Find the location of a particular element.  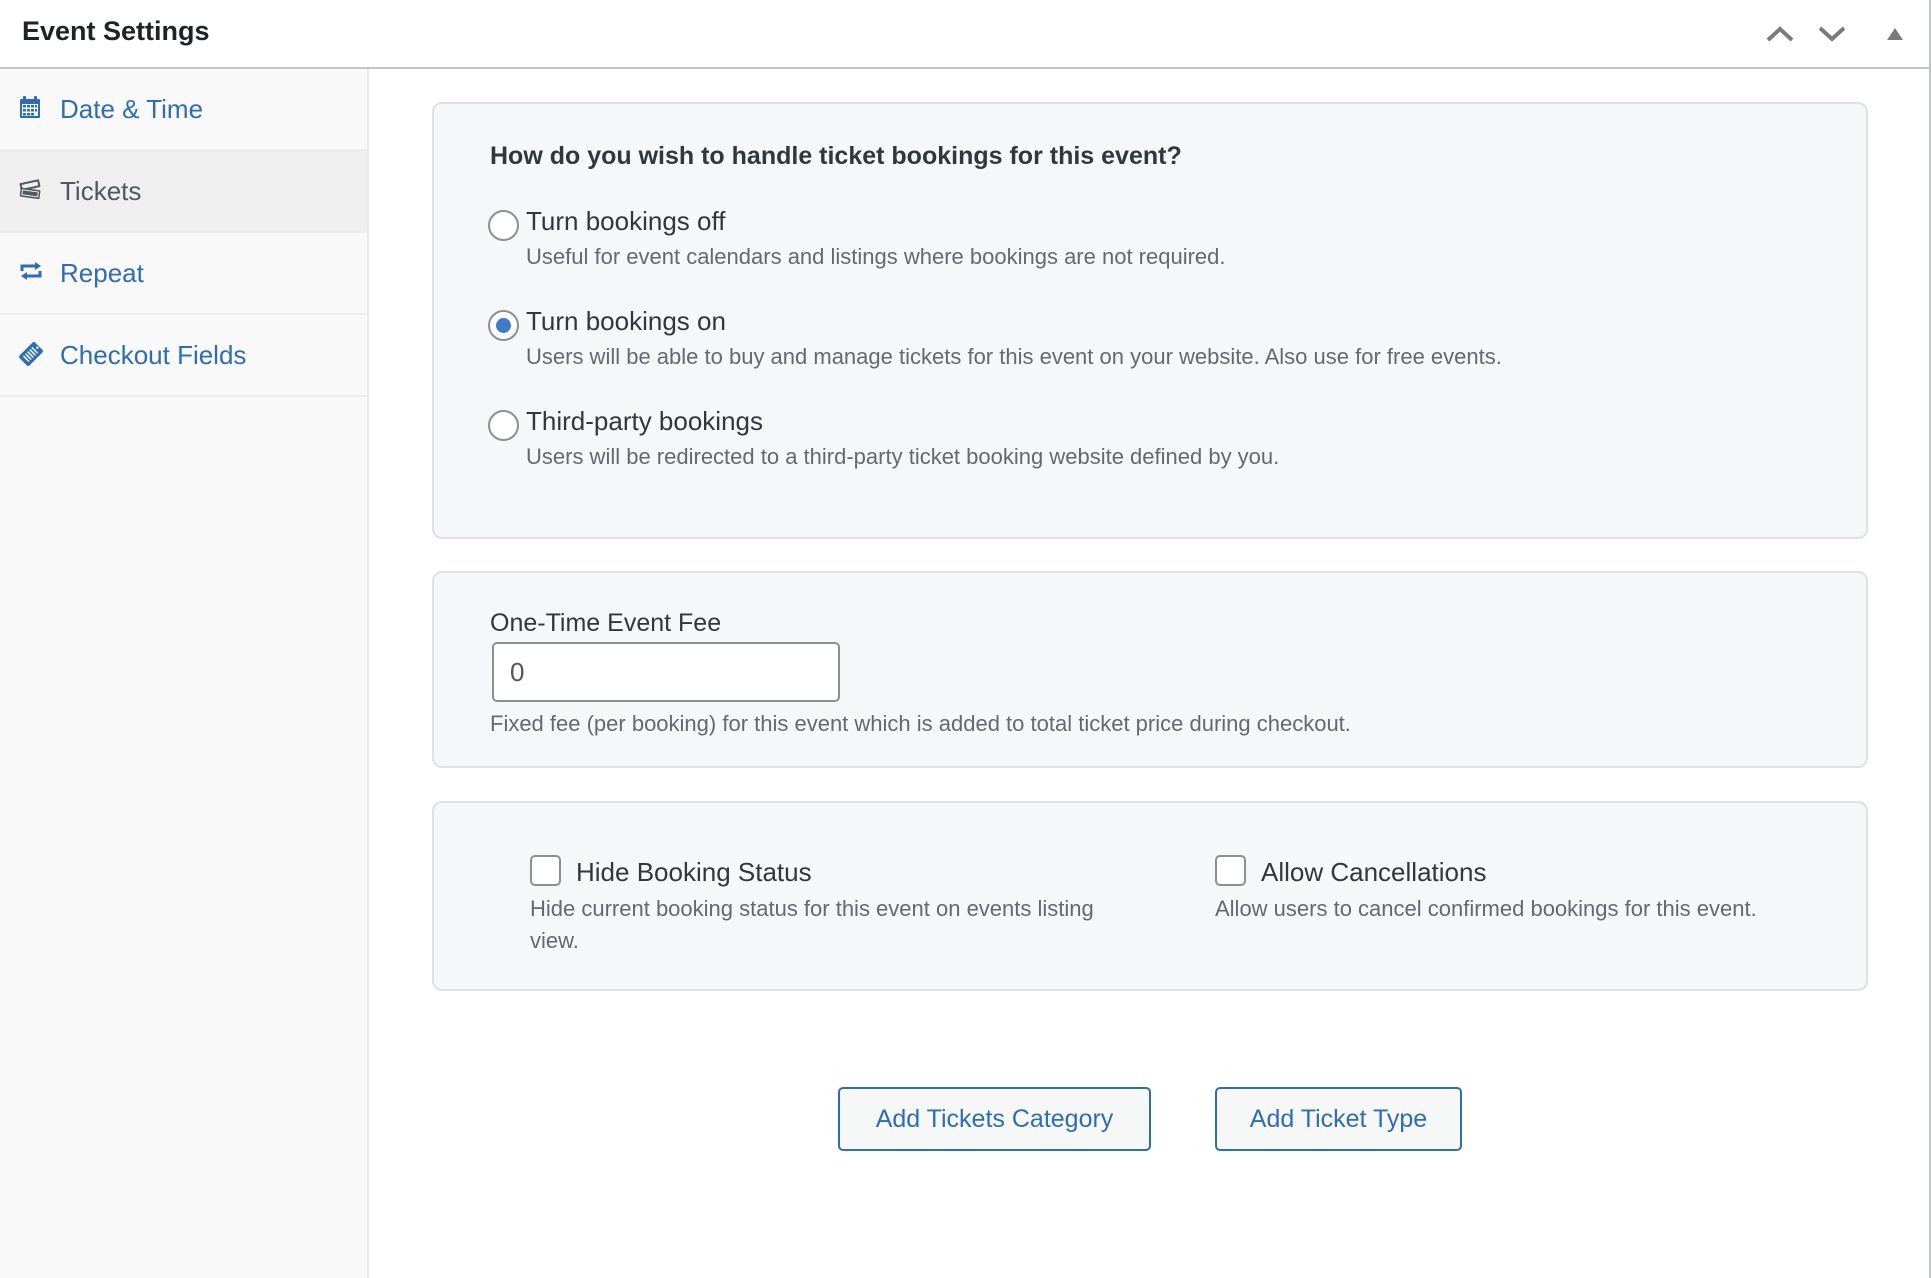

toggle-panel-button is located at coordinates (1895, 34).